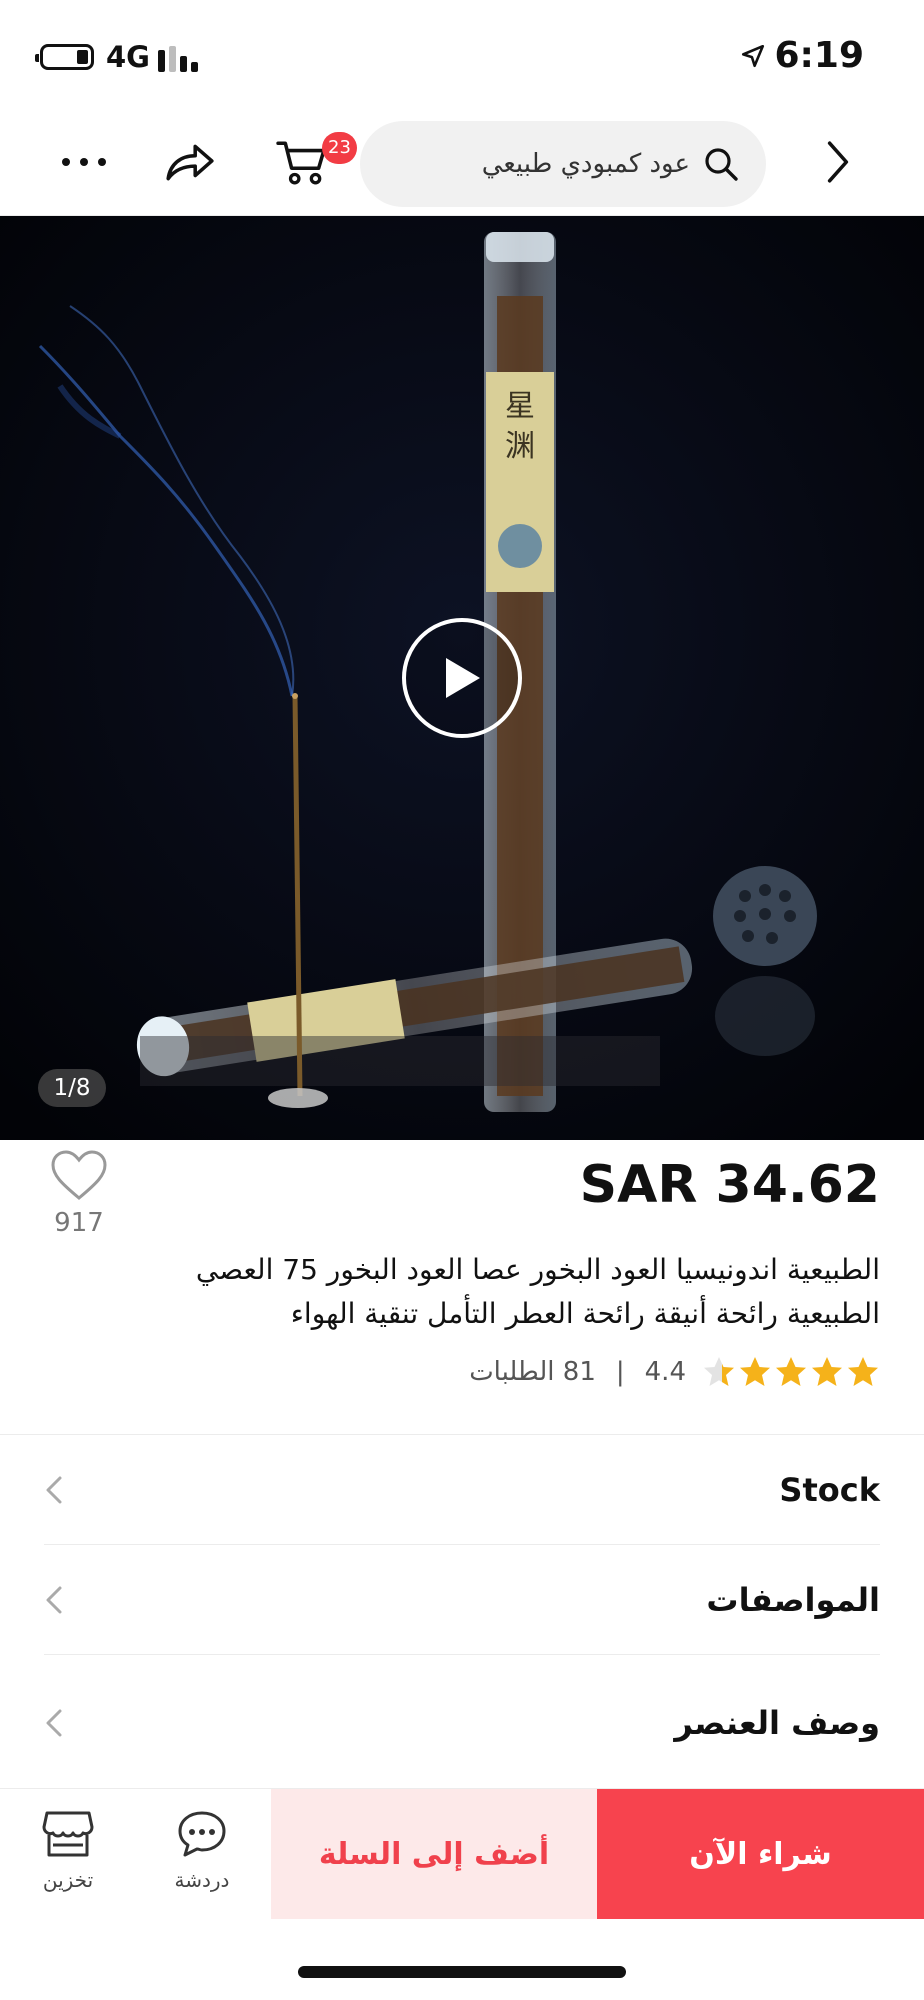  What do you see at coordinates (462, 1600) in the screenshot?
I see `specifications-row: المواصفات` at bounding box center [462, 1600].